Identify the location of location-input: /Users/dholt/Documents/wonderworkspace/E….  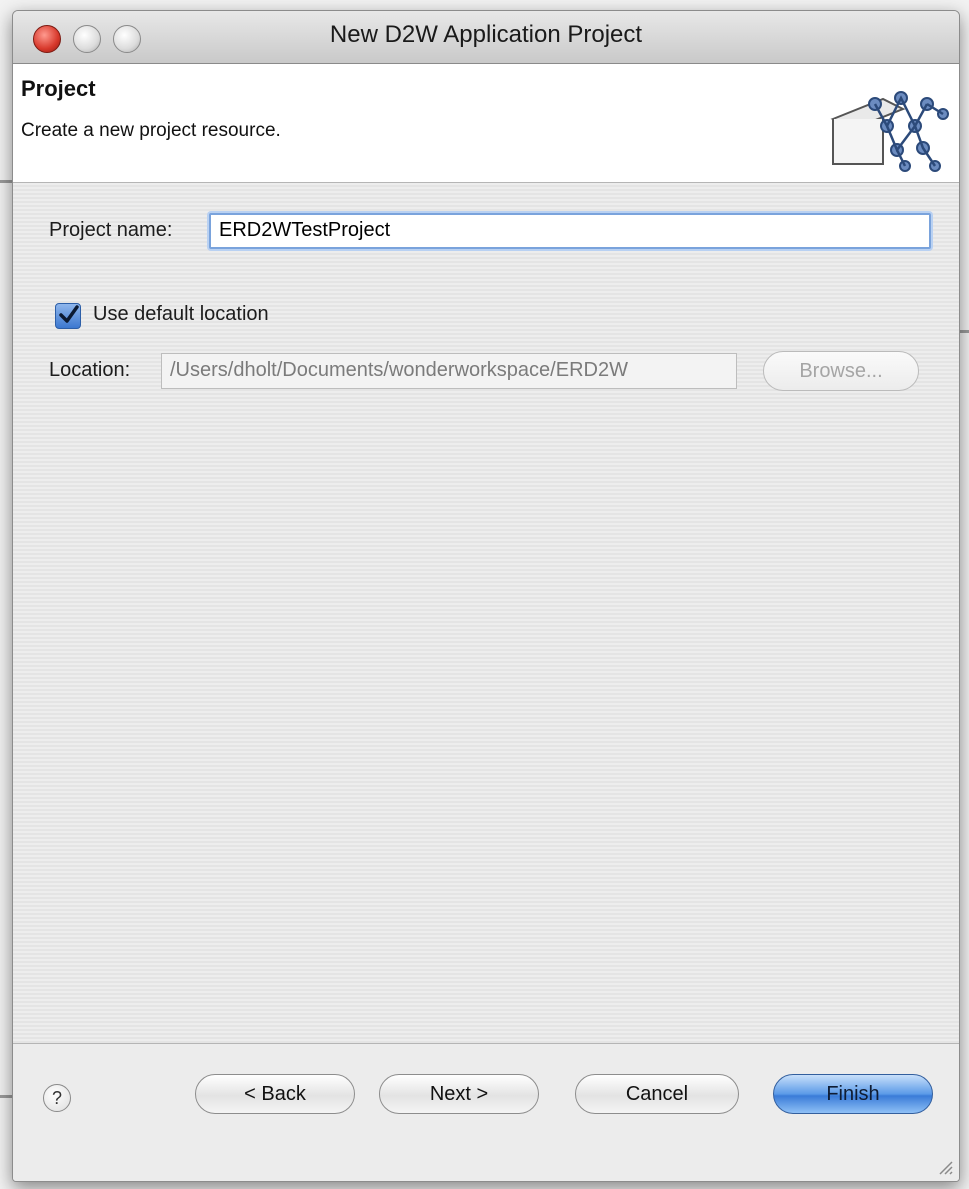
(449, 371).